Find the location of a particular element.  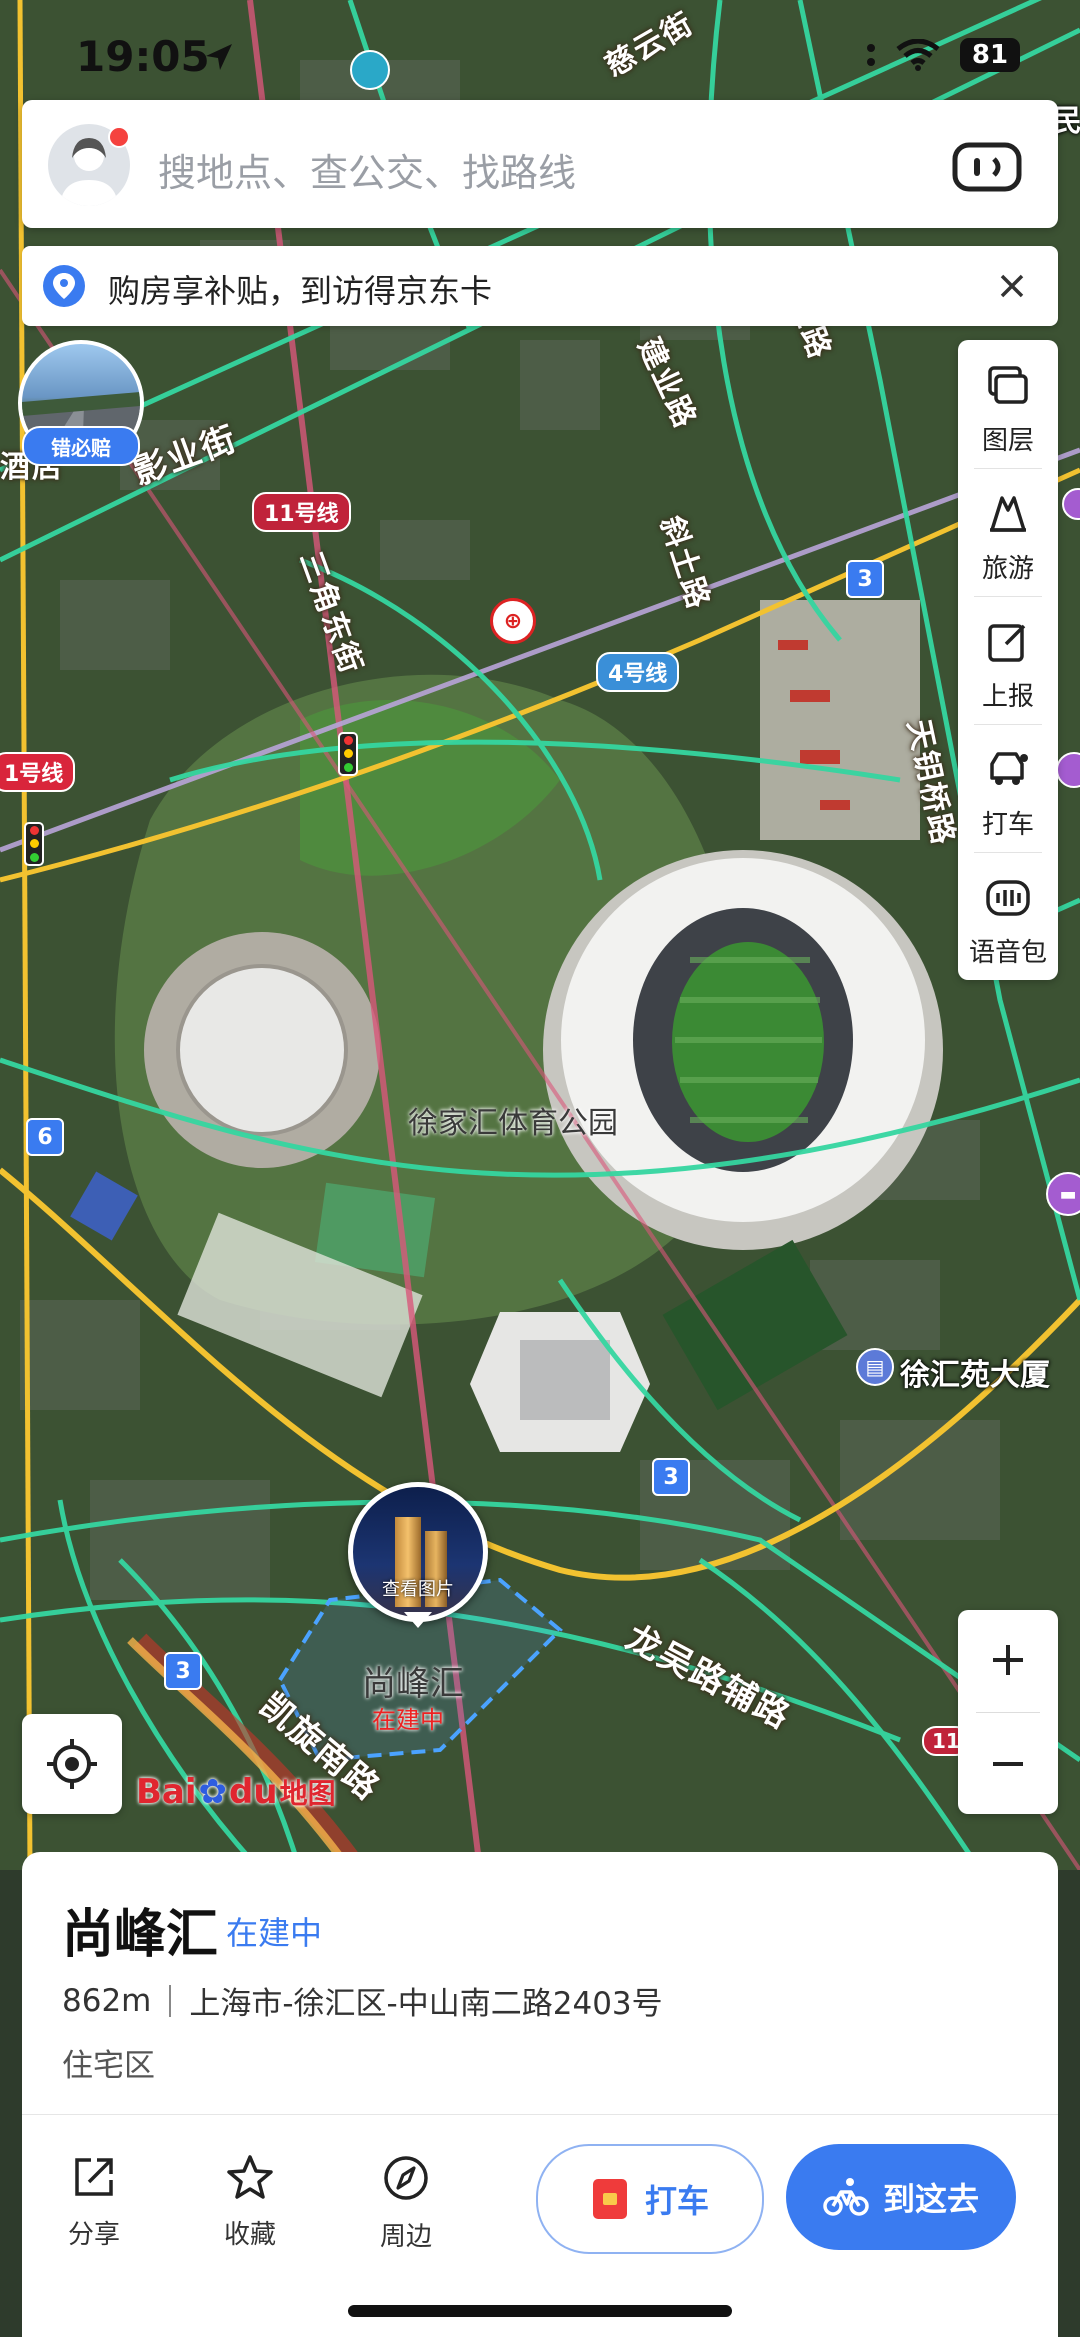

taxi-button: 打车 is located at coordinates (650, 2199).